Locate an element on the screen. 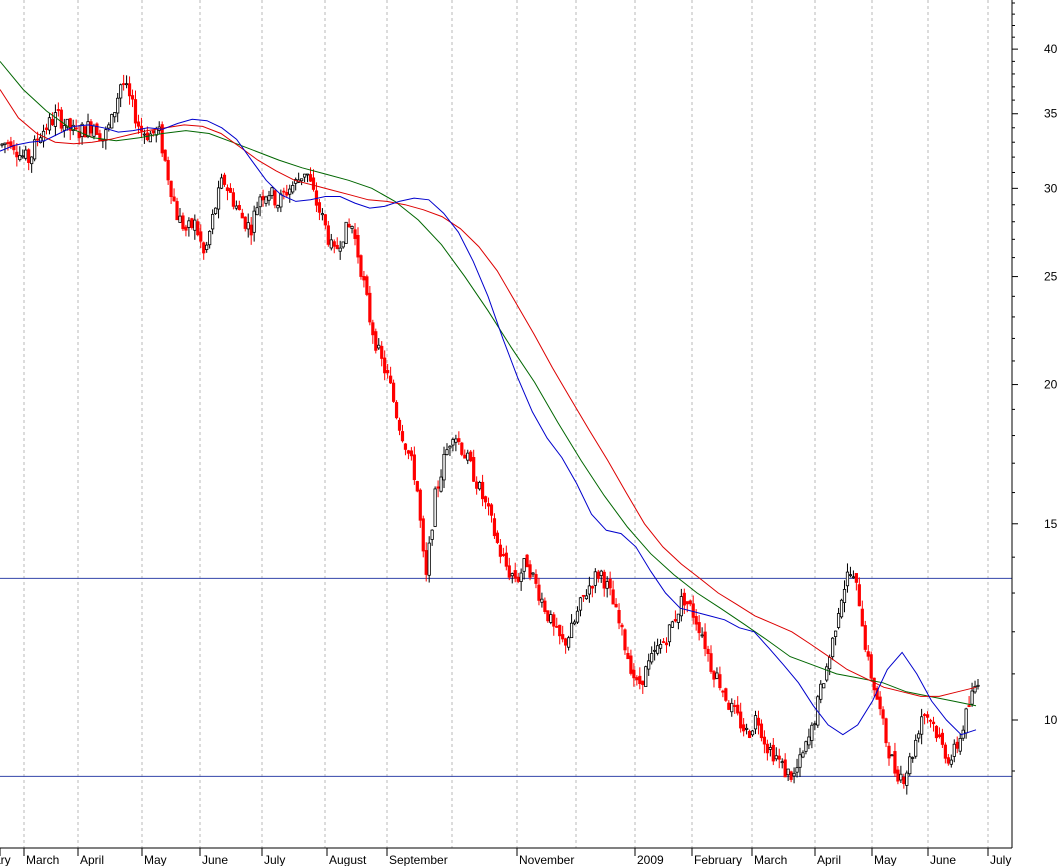 The image size is (1062, 866). x-tick-label: May is located at coordinates (155, 859).